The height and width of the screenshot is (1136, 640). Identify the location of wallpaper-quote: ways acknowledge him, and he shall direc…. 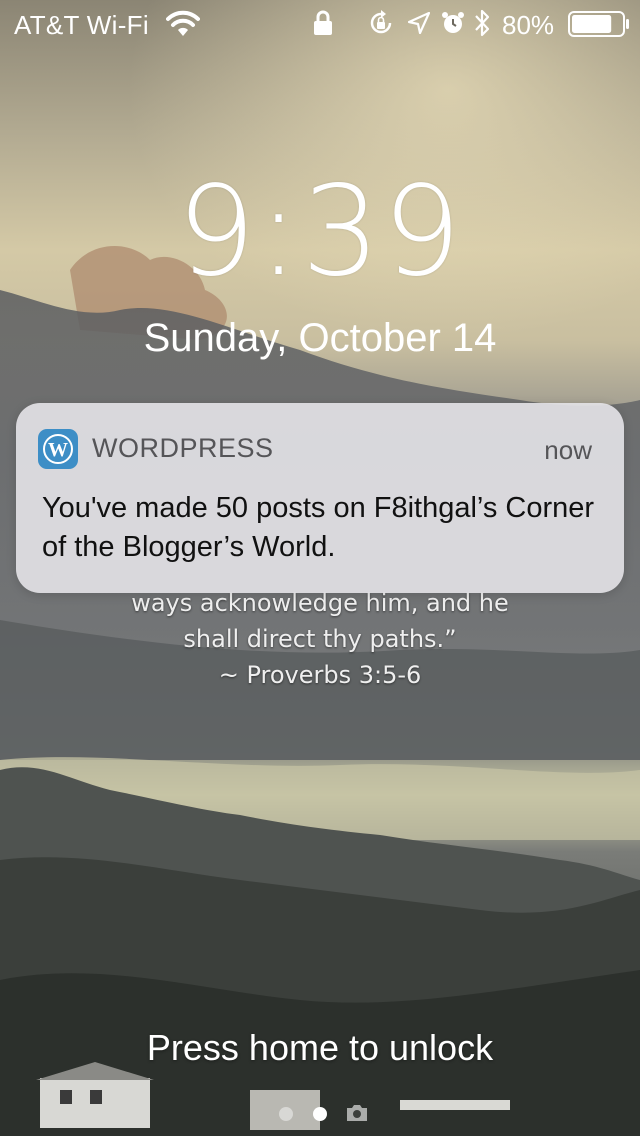
(320, 639).